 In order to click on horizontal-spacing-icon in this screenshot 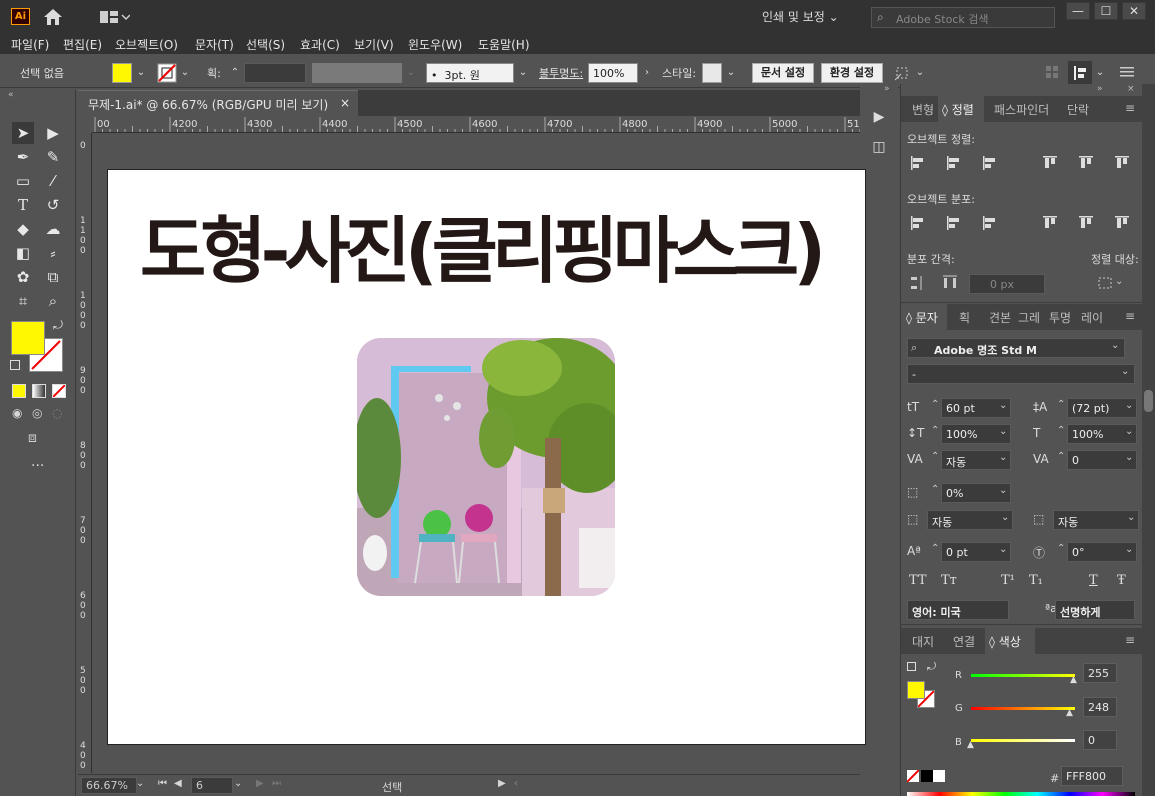, I will do `click(950, 283)`.